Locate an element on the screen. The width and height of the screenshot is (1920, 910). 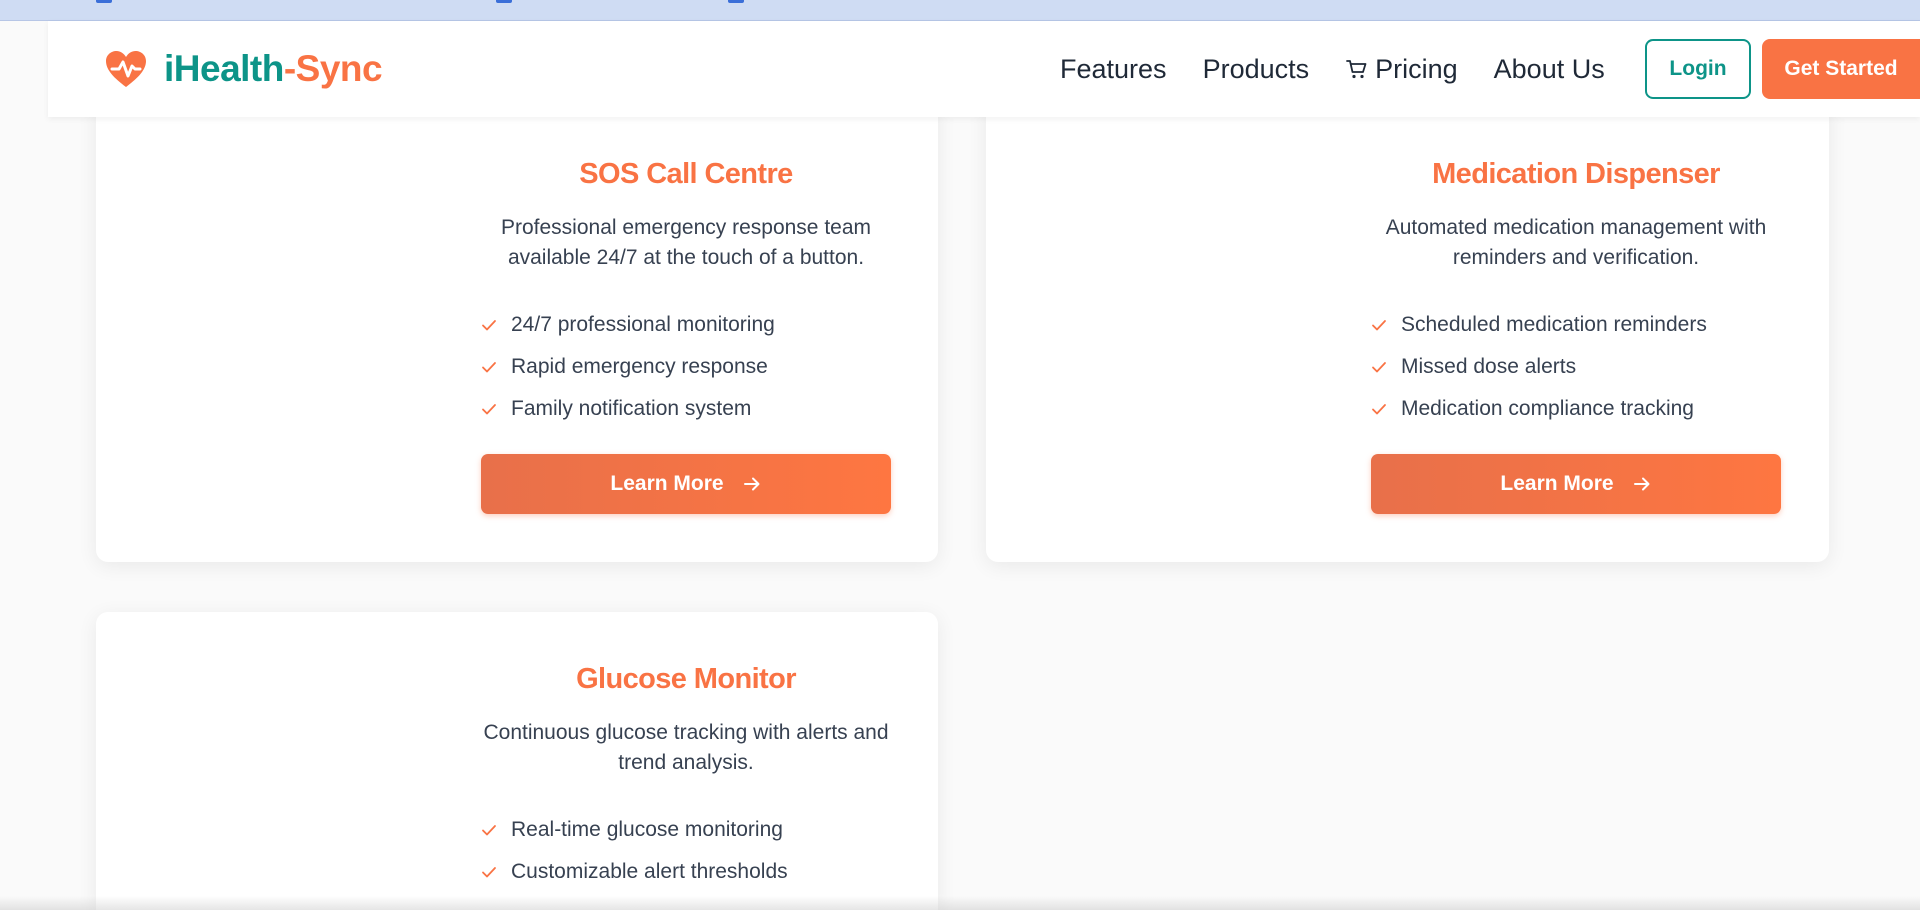
nav-link-label: Products is located at coordinates (1256, 68).